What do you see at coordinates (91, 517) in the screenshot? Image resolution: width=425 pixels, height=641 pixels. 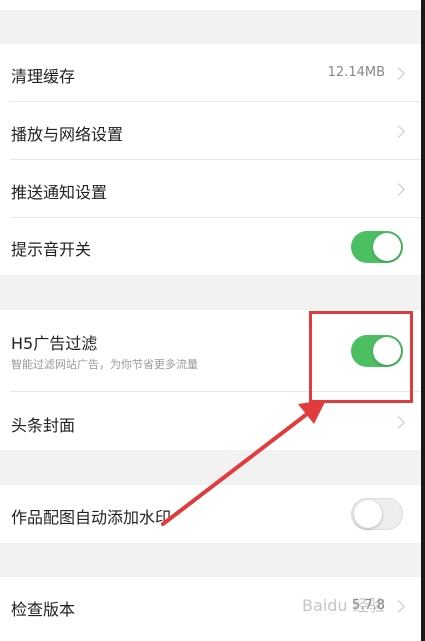 I see `watermark-toggle-label: 作品配图自动添加水印` at bounding box center [91, 517].